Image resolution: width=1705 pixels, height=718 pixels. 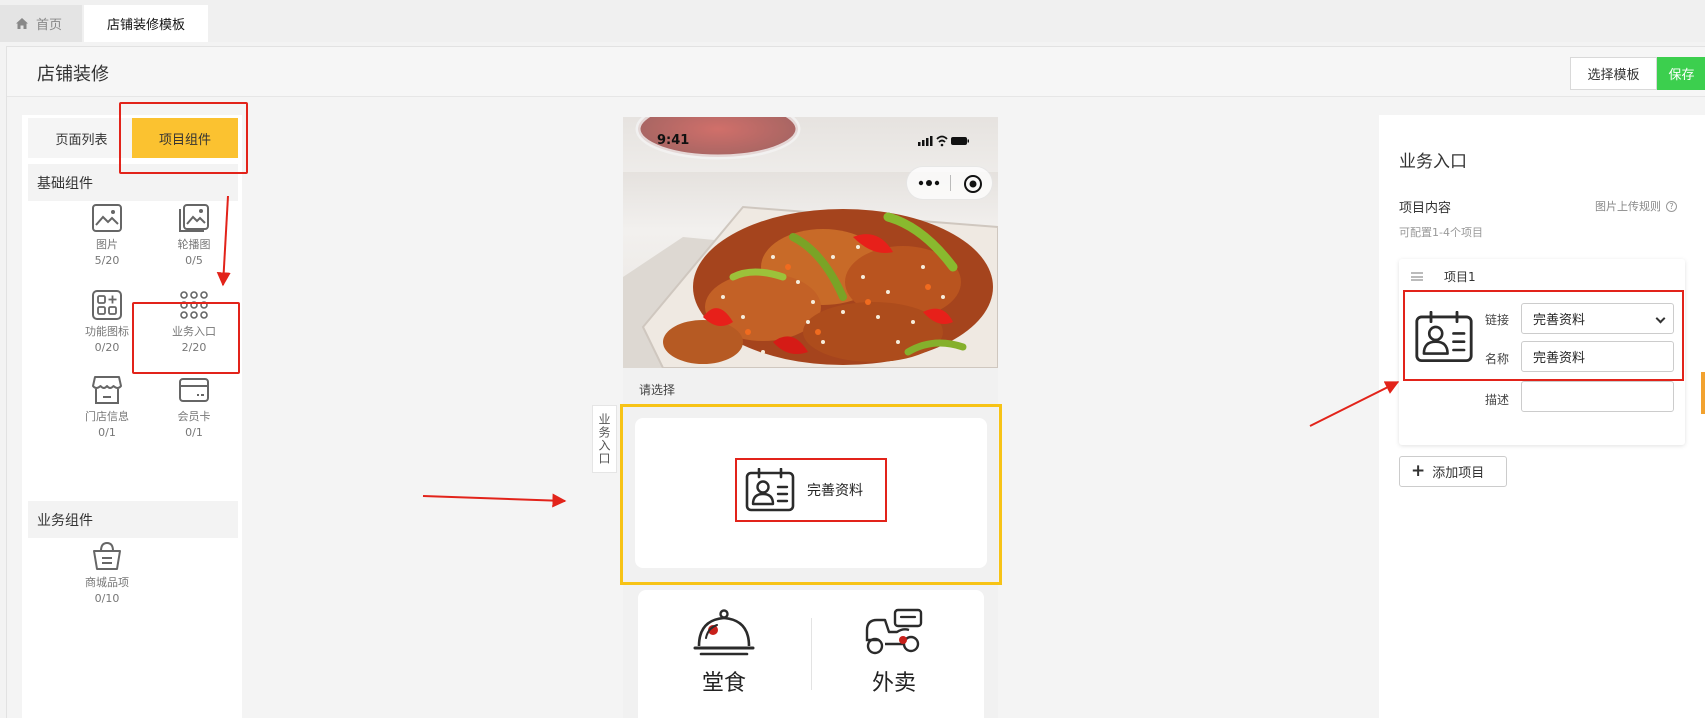 What do you see at coordinates (107, 598) in the screenshot?
I see `component-count: 0/10` at bounding box center [107, 598].